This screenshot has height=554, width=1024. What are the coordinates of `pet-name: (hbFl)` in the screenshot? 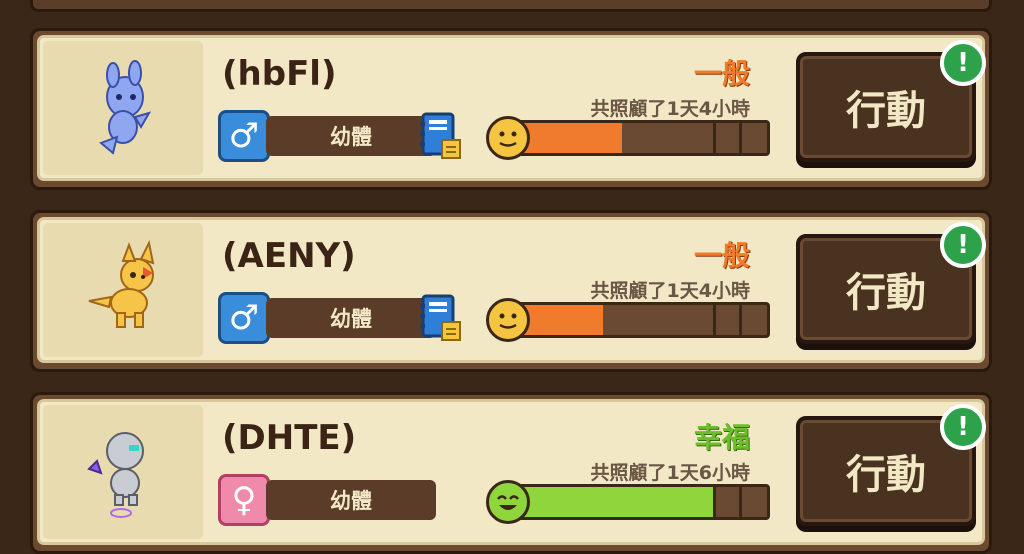 It's located at (279, 74).